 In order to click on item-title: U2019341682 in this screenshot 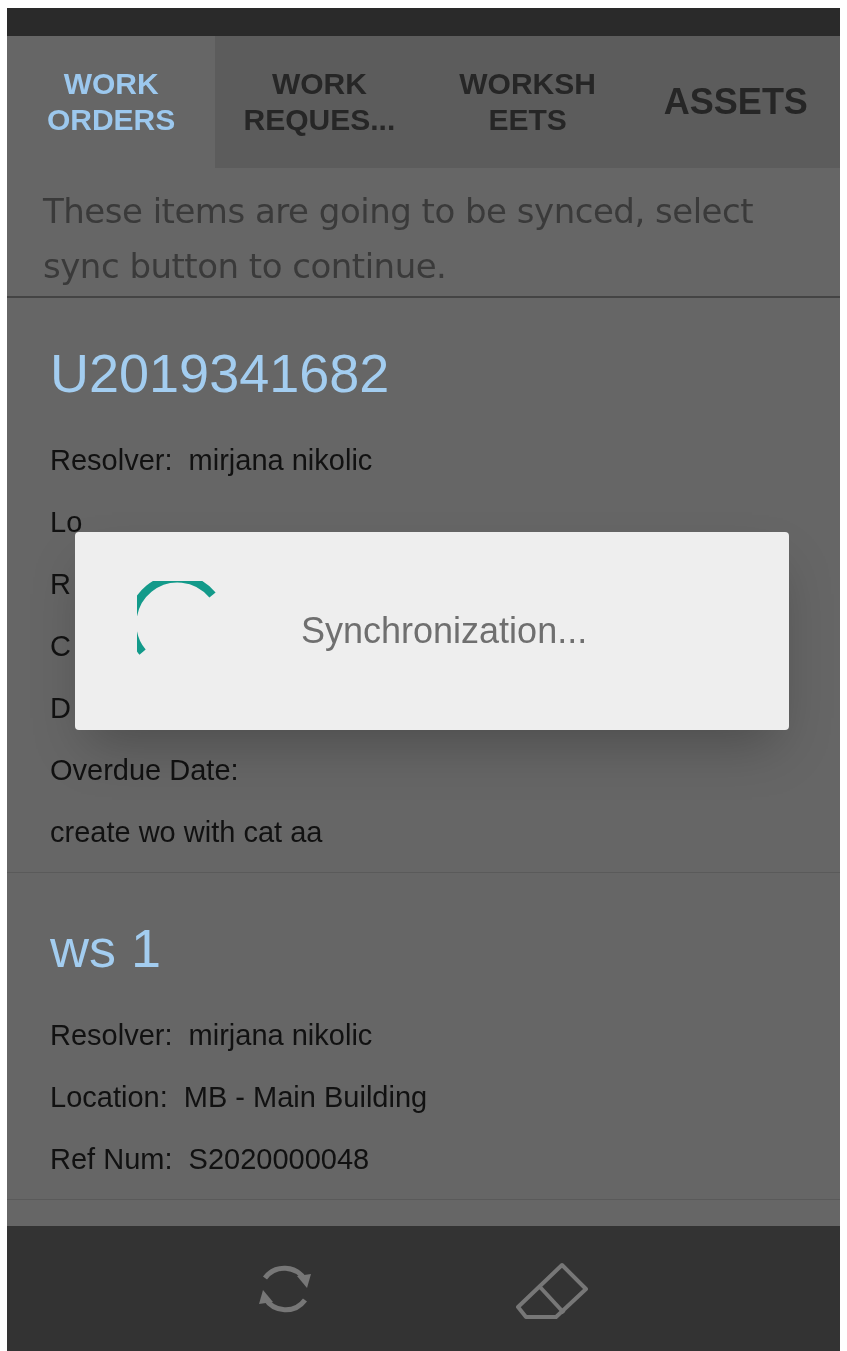, I will do `click(423, 373)`.